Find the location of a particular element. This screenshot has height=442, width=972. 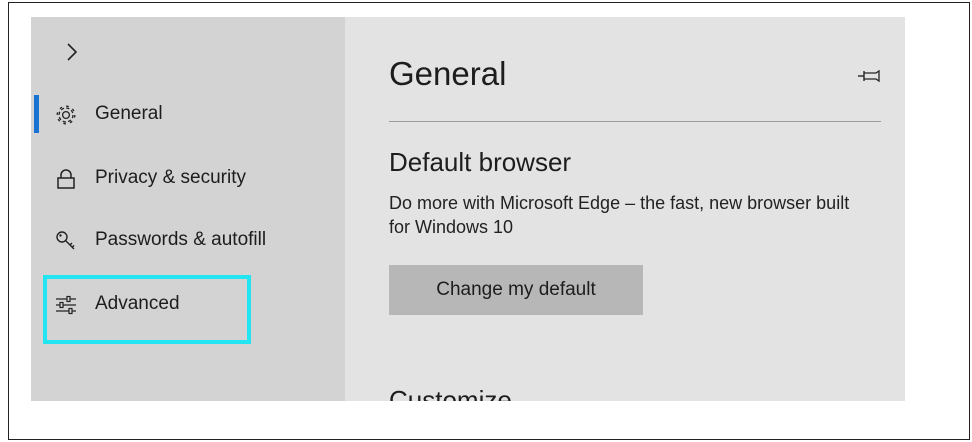

sidebar-item-general: General is located at coordinates (188, 114).